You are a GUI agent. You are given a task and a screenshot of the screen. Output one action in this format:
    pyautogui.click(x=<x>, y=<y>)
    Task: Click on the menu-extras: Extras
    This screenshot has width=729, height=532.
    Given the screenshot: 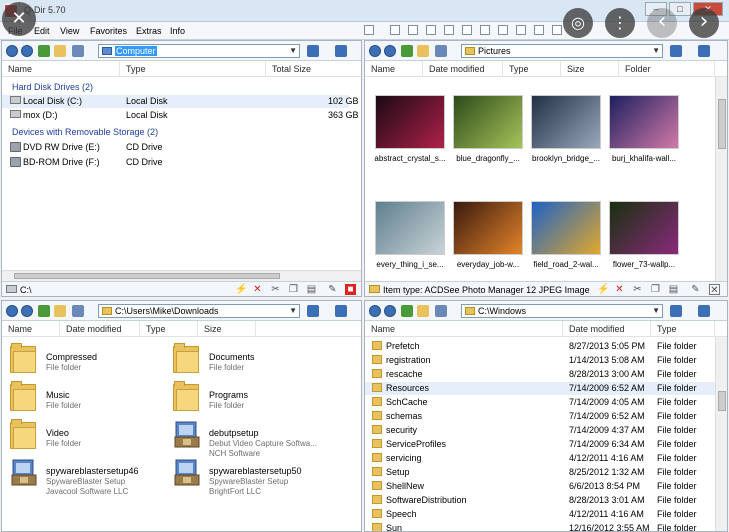 What is the action you would take?
    pyautogui.click(x=149, y=31)
    